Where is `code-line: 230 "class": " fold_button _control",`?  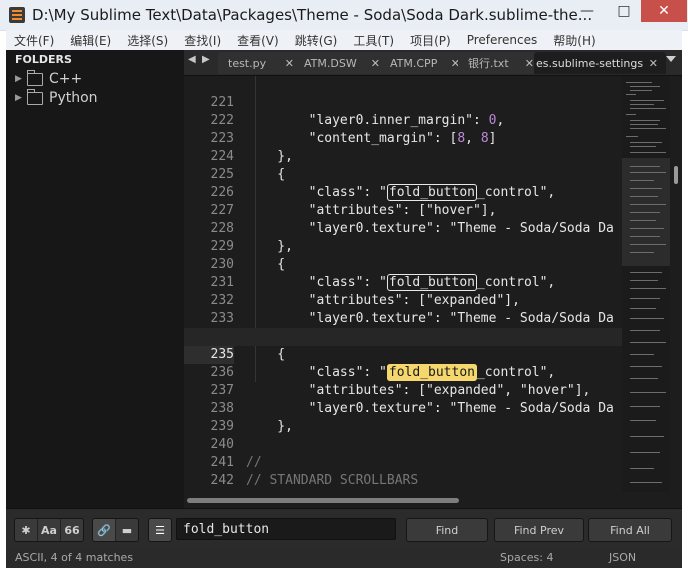
code-line: 230 "class": " fold_button _control", is located at coordinates (403, 264).